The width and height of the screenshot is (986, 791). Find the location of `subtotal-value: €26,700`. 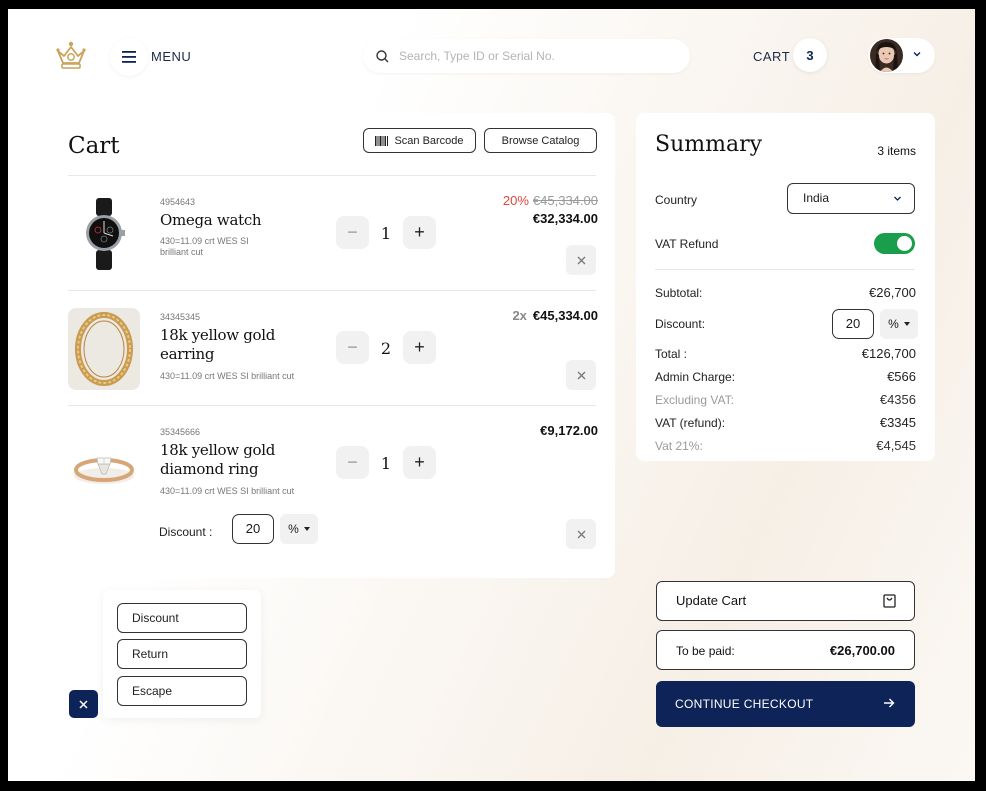

subtotal-value: €26,700 is located at coordinates (892, 292).